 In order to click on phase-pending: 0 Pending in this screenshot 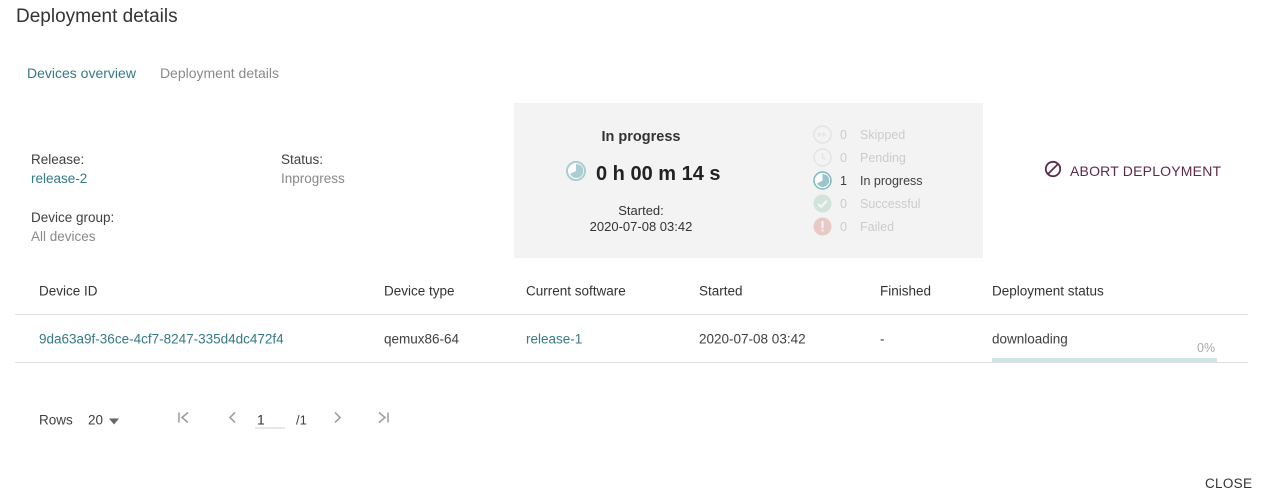, I will do `click(868, 157)`.